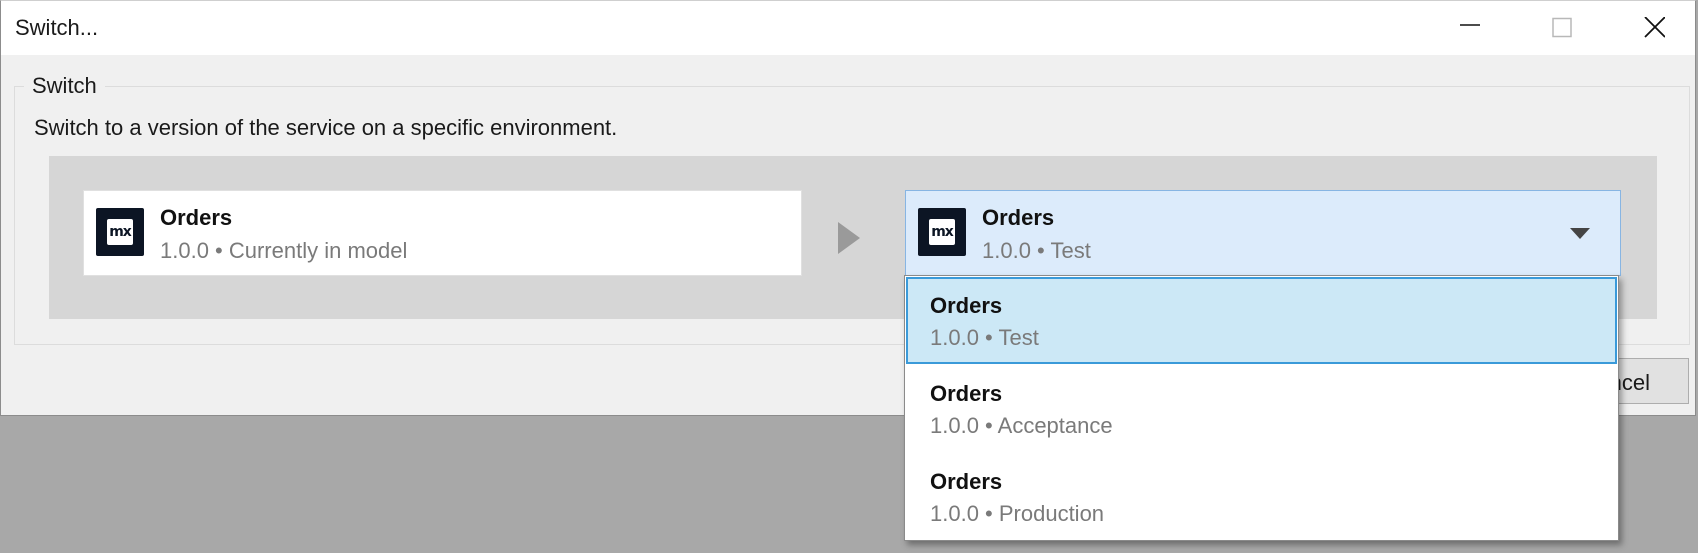 The height and width of the screenshot is (553, 1698). Describe the element at coordinates (1470, 28) in the screenshot. I see `minimize-button` at that location.